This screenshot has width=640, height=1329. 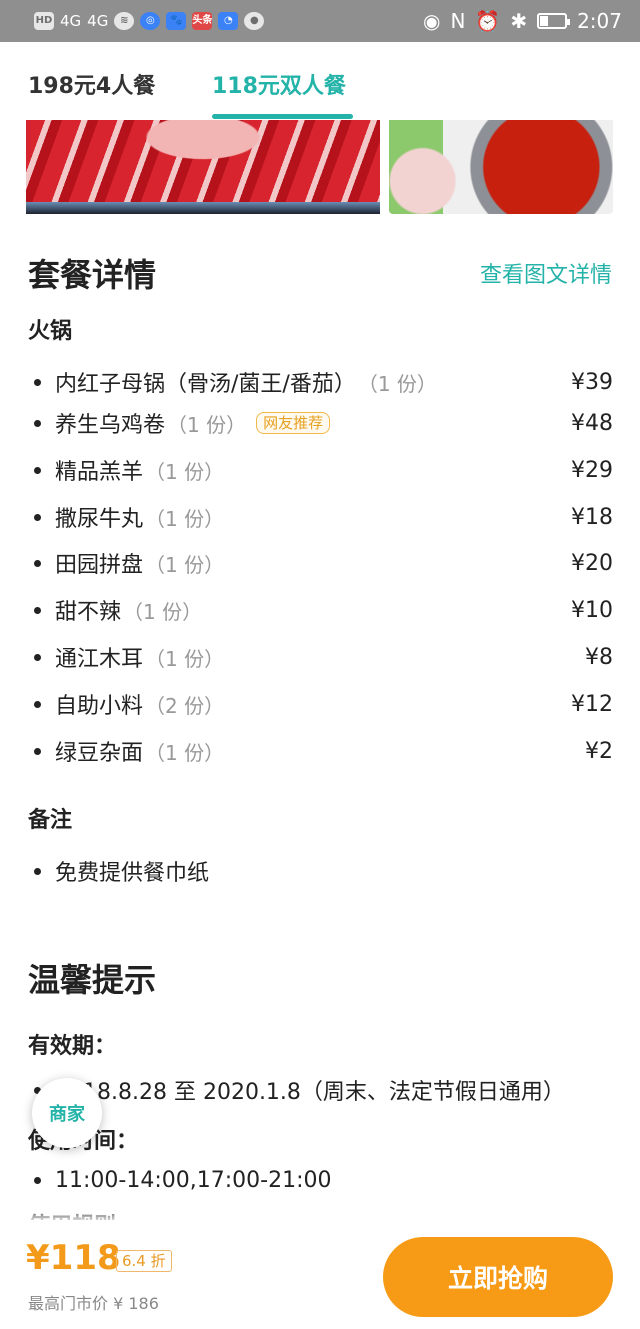 I want to click on item-name: 撒尿牛丸, so click(x=99, y=519).